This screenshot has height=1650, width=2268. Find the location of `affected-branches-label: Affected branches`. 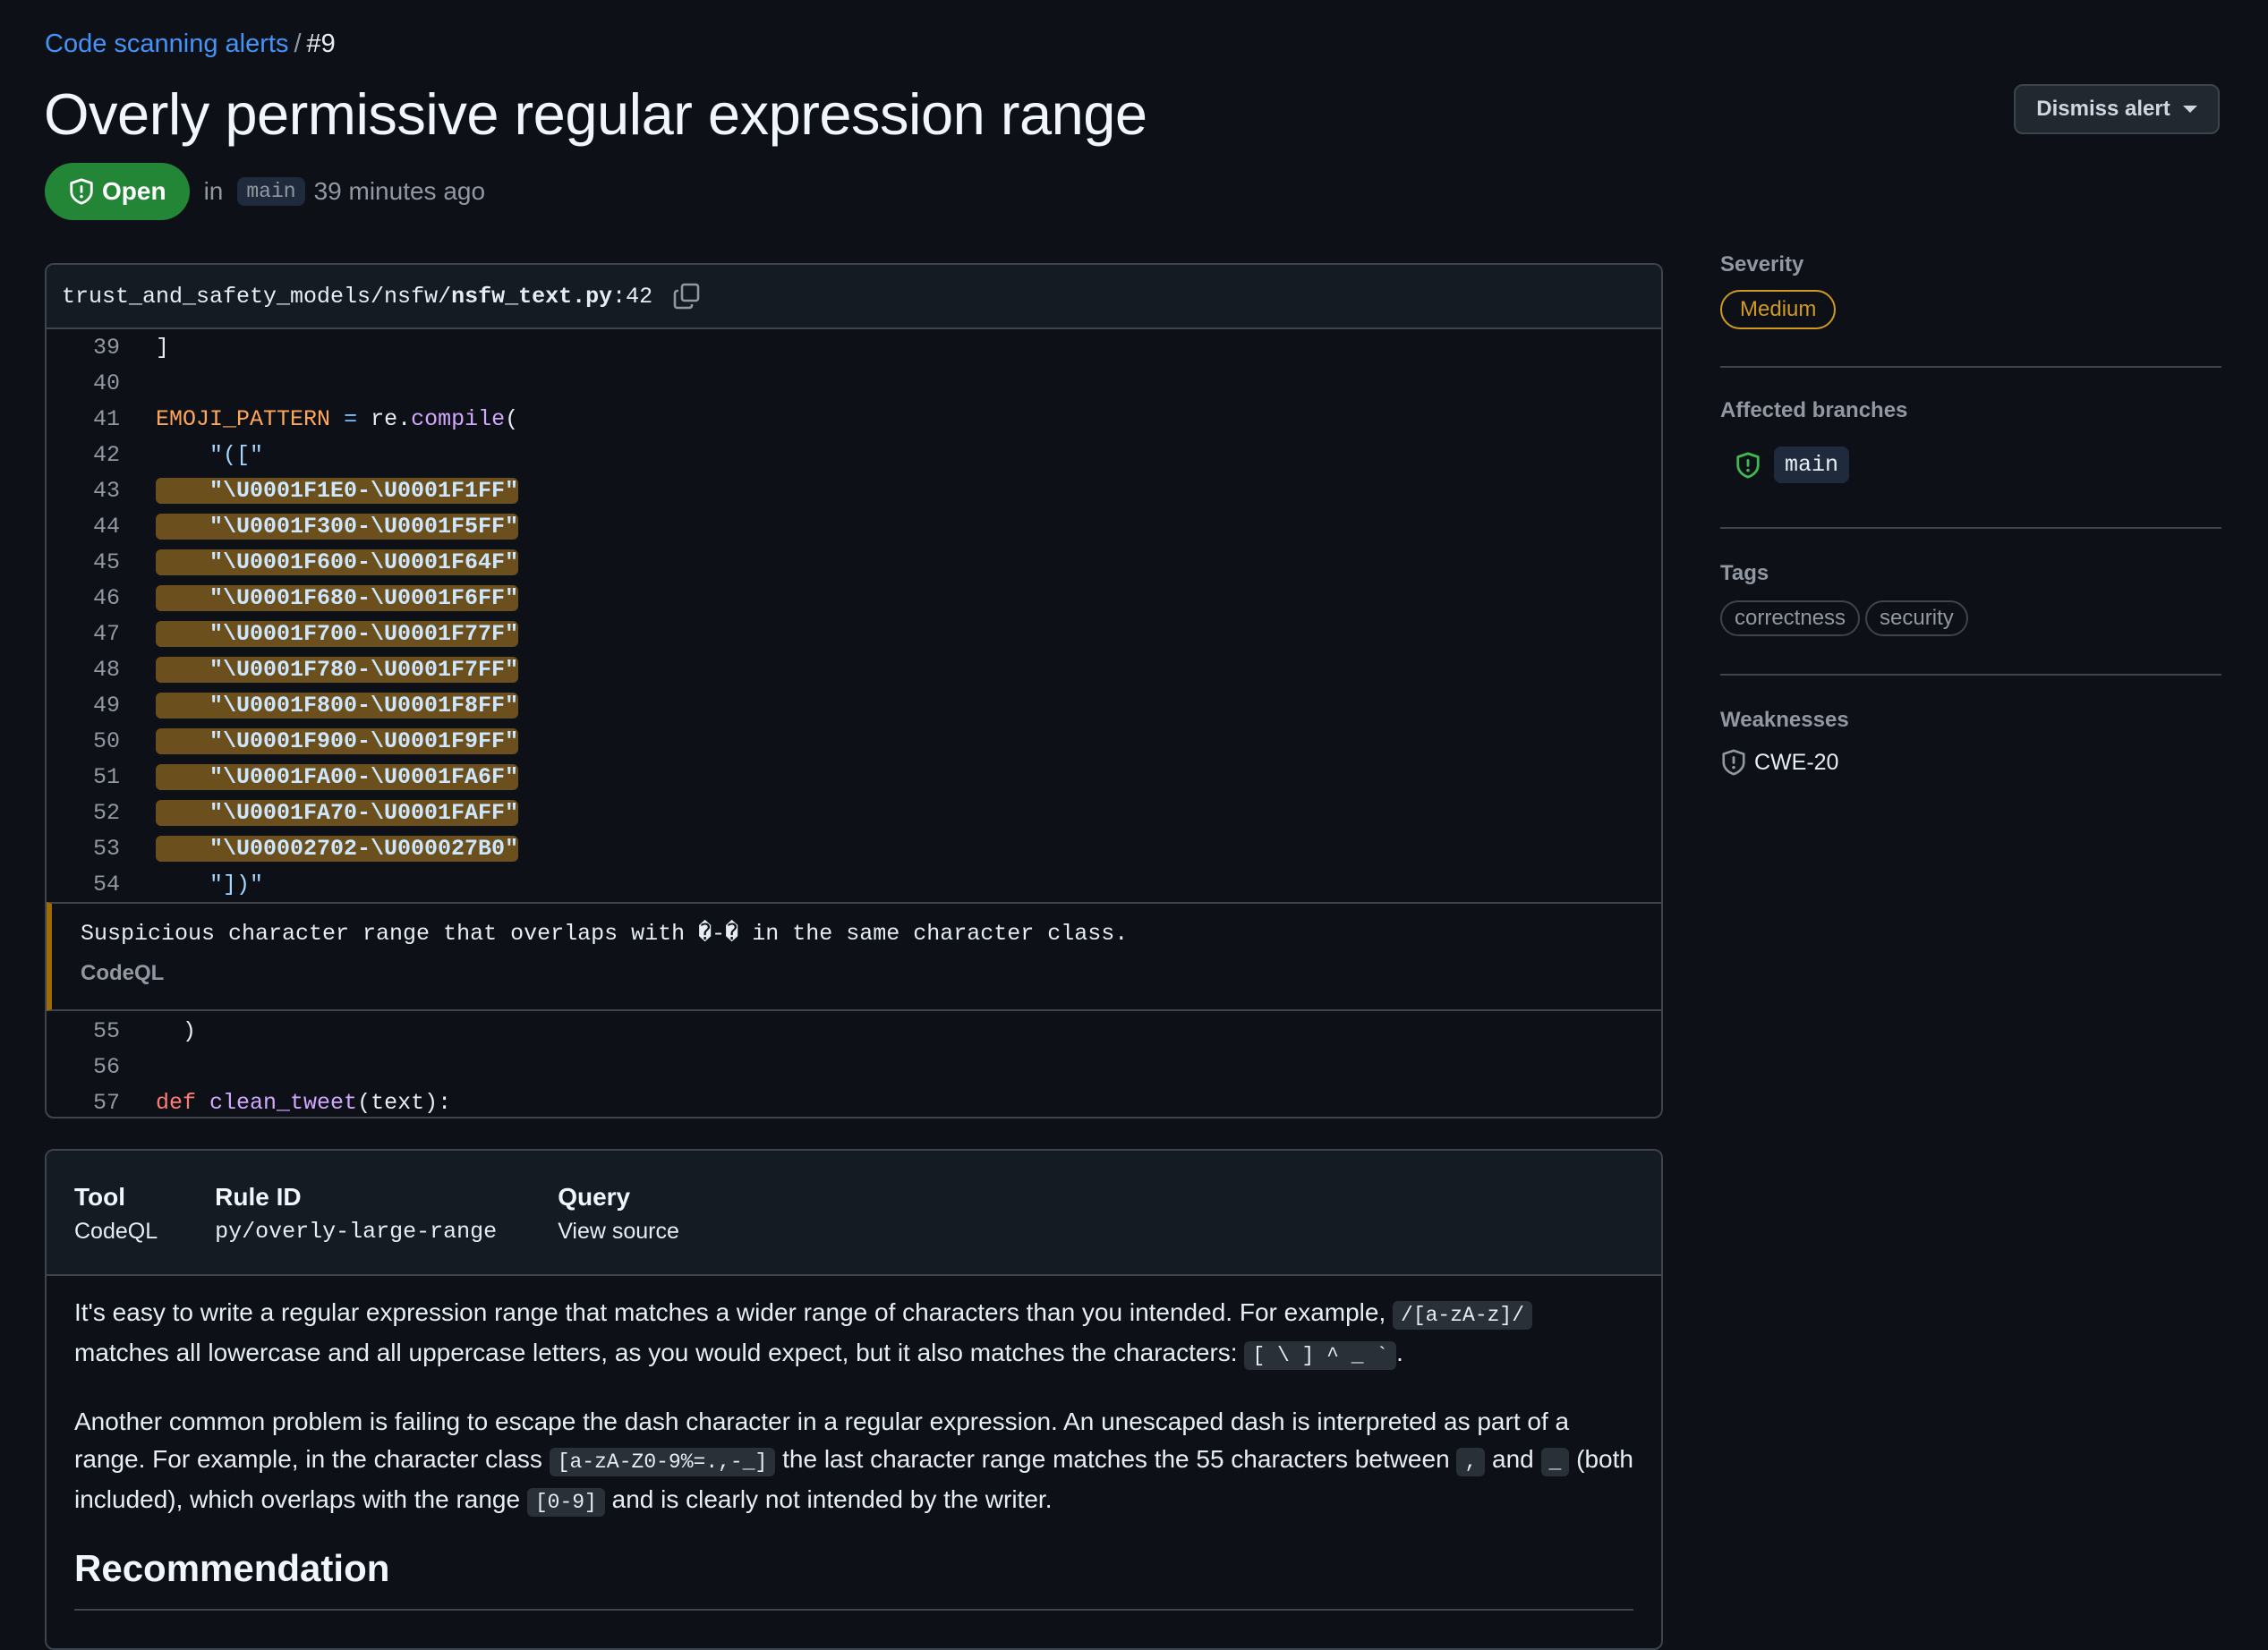

affected-branches-label: Affected branches is located at coordinates (1814, 410).